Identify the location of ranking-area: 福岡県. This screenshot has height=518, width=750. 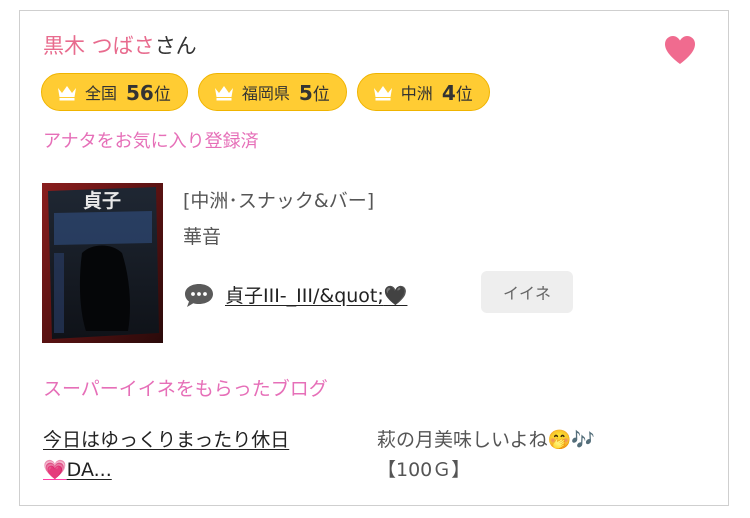
(265, 93).